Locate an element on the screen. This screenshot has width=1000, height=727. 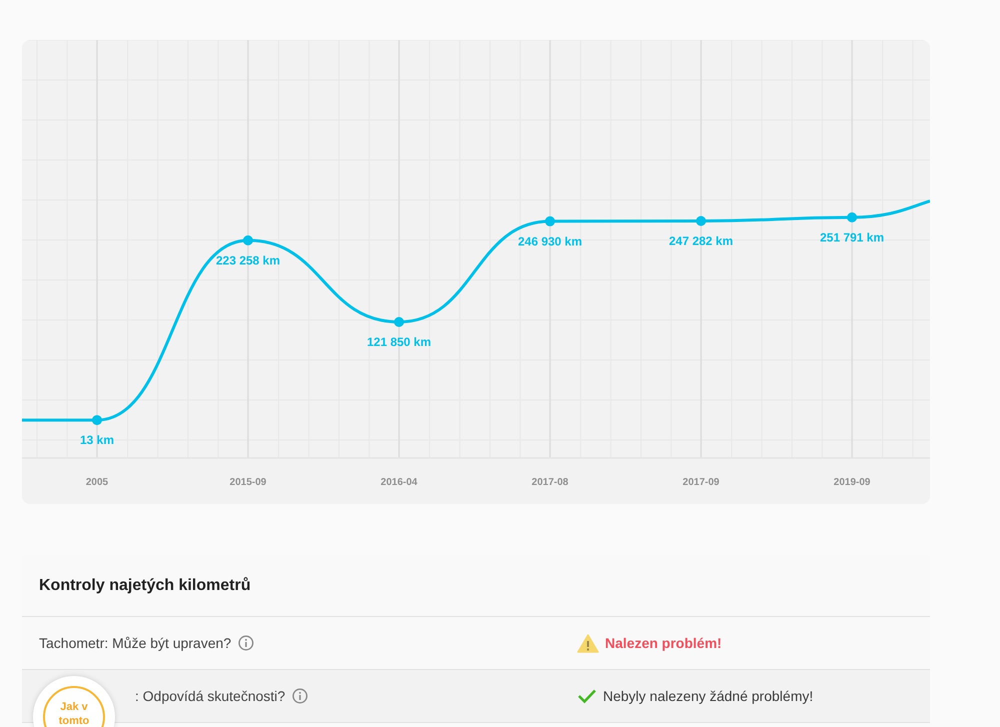
check-result: Nalezen problém! is located at coordinates (663, 643).